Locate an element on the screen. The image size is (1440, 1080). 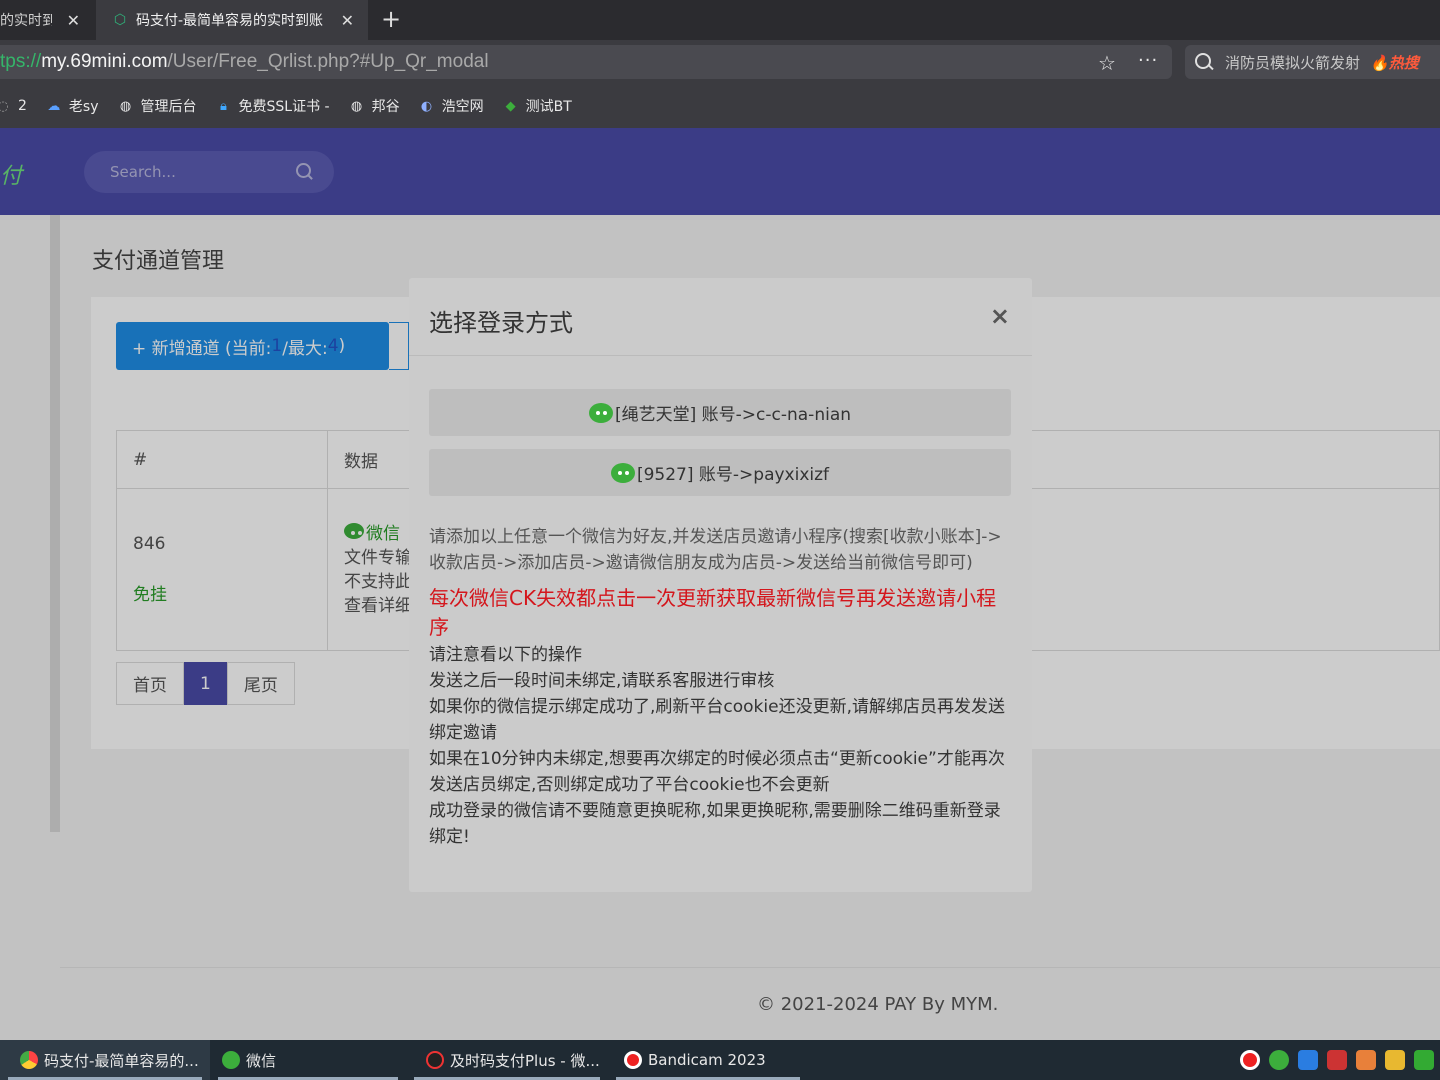
browser-search-box: 消防员模拟火箭发射 🔥热搜 is located at coordinates (1312, 62).